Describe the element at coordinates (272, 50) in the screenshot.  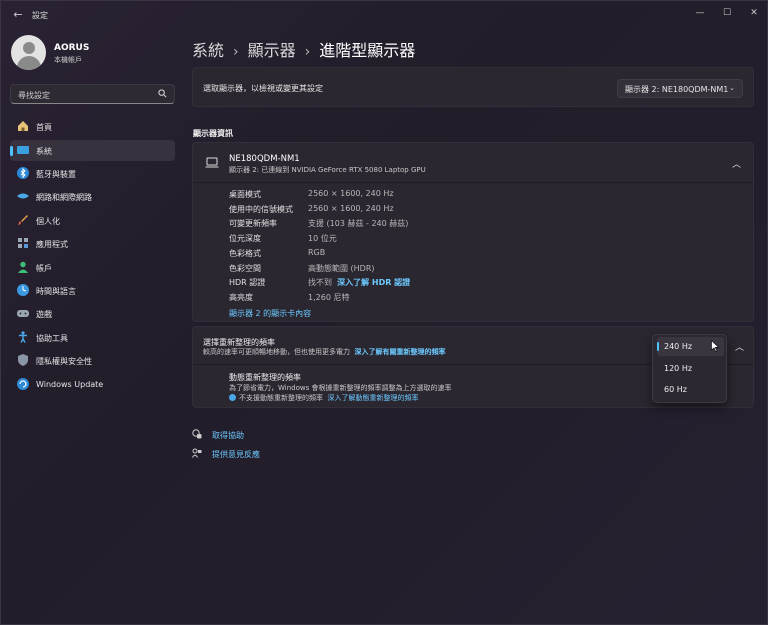
I see `breadcrumb-display: 顯示器` at that location.